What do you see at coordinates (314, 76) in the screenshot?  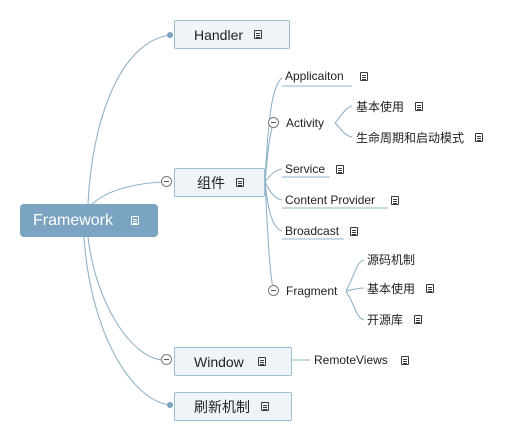 I see `node-label: Applicaiton` at bounding box center [314, 76].